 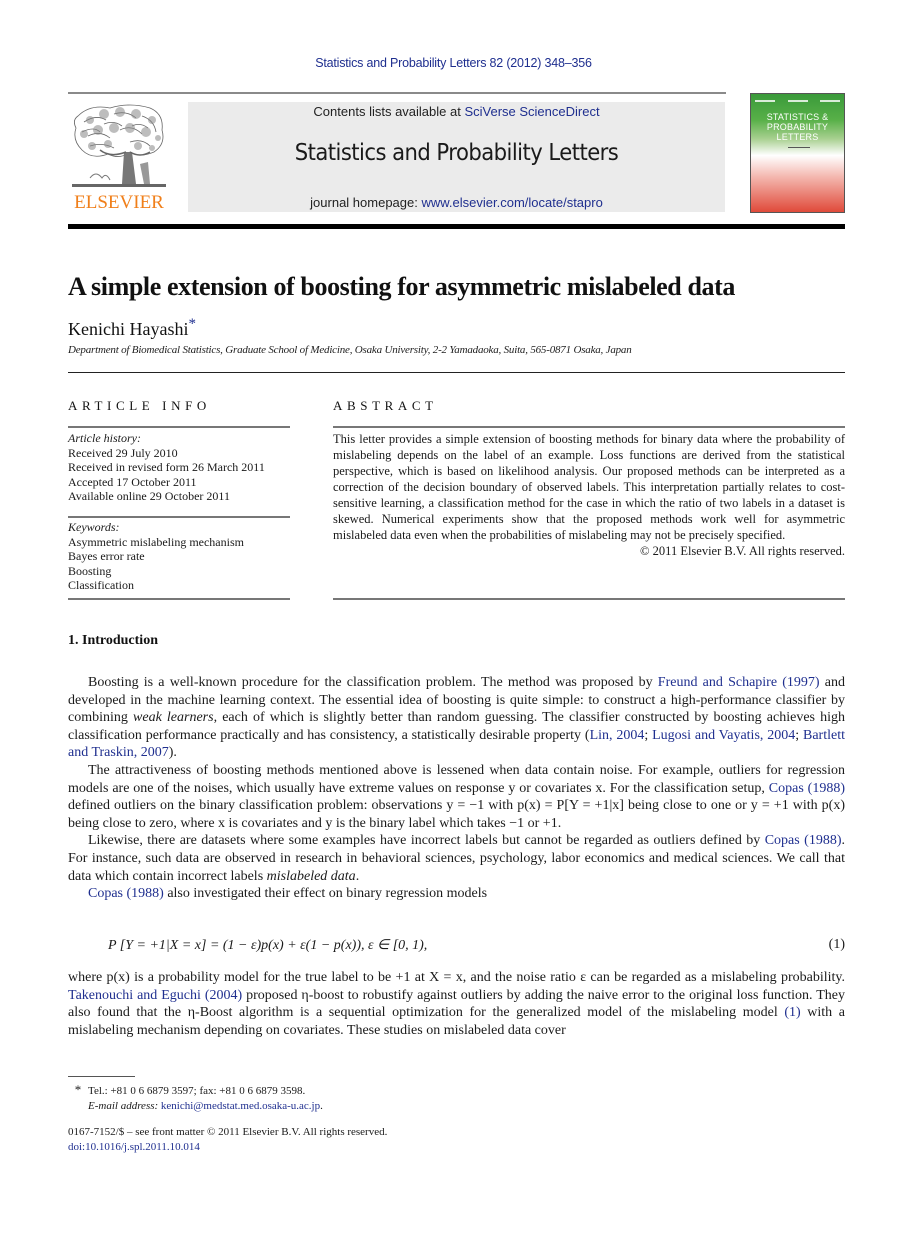 What do you see at coordinates (511, 202) in the screenshot?
I see `journal-homepage-link: www.elsevier.com/locate/stapro` at bounding box center [511, 202].